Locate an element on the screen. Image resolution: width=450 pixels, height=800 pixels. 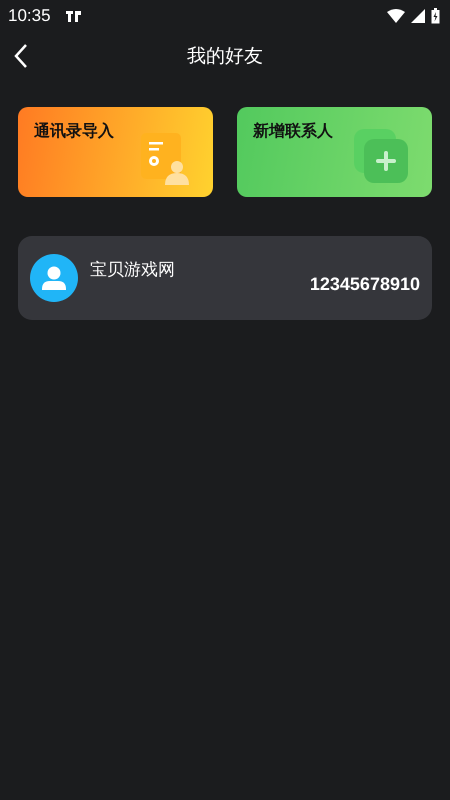
card-label: 通讯录导入 is located at coordinates (74, 130).